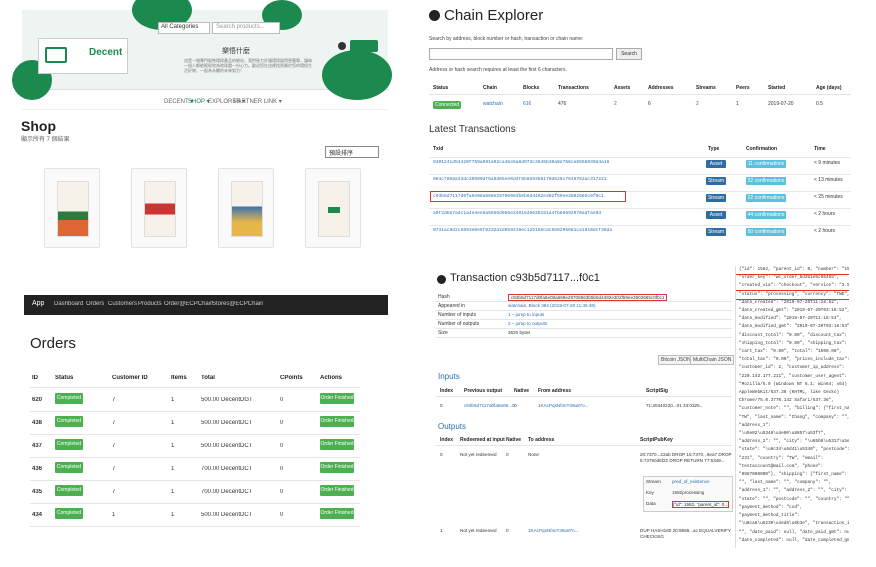 The width and height of the screenshot is (876, 567). Describe the element at coordinates (451, 306) in the screenshot. I see `tx-field-label: Appeared in` at that location.